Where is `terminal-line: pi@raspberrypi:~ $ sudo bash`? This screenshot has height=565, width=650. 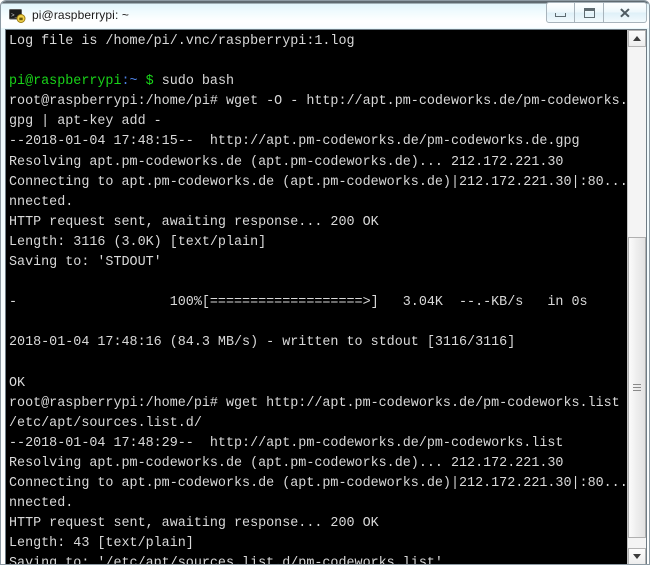 terminal-line: pi@raspberrypi:~ $ sudo bash is located at coordinates (318, 82).